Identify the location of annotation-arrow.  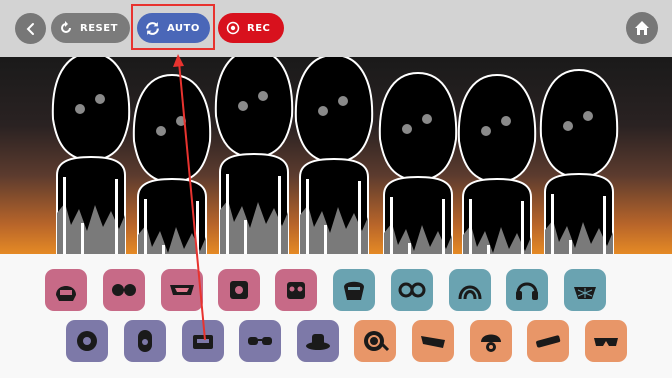
(189, 197).